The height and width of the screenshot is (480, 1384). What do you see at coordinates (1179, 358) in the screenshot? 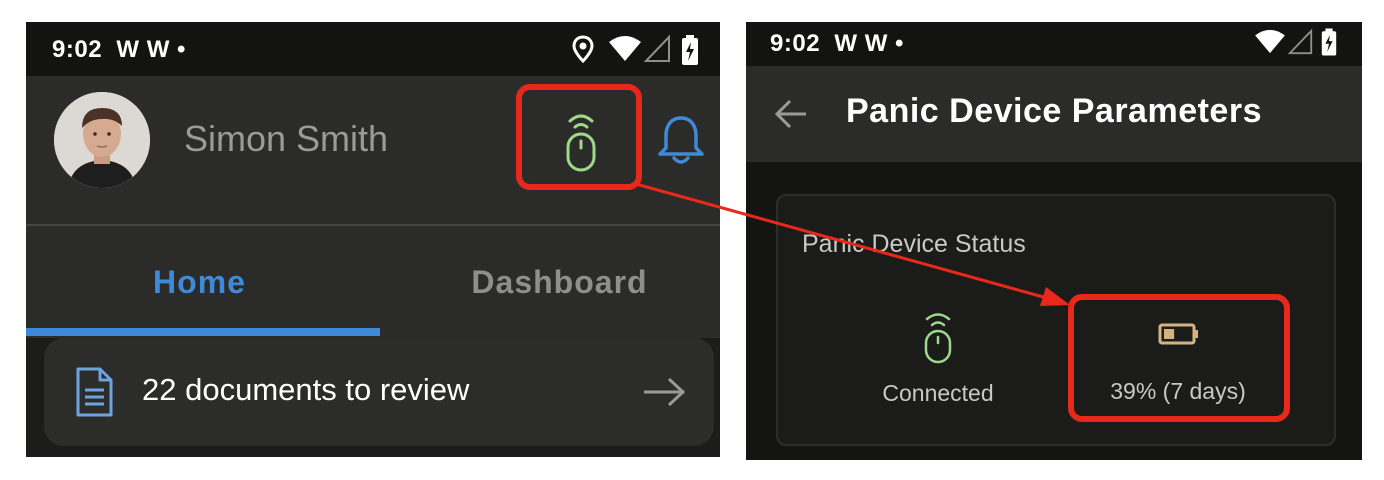
I see `battery-status-highlight` at bounding box center [1179, 358].